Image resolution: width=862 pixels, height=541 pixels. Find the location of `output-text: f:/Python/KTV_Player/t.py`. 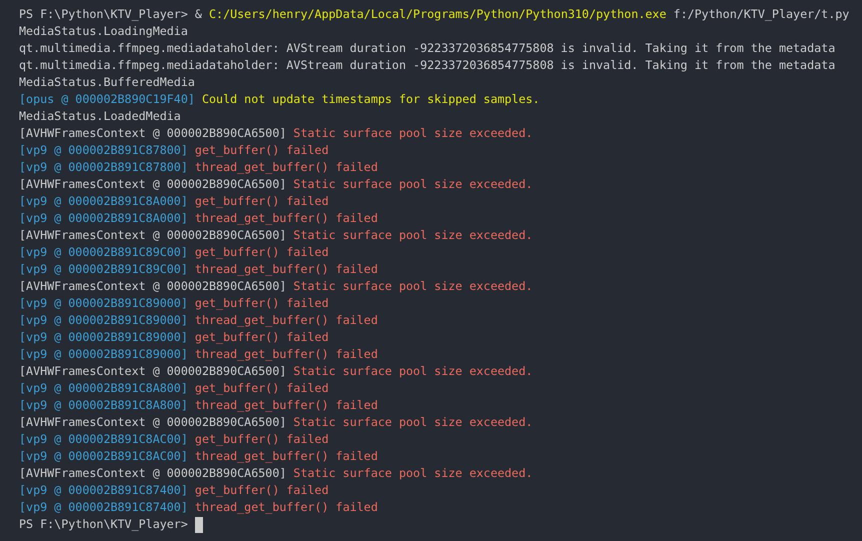

output-text: f:/Python/KTV_Player/t.py is located at coordinates (761, 14).